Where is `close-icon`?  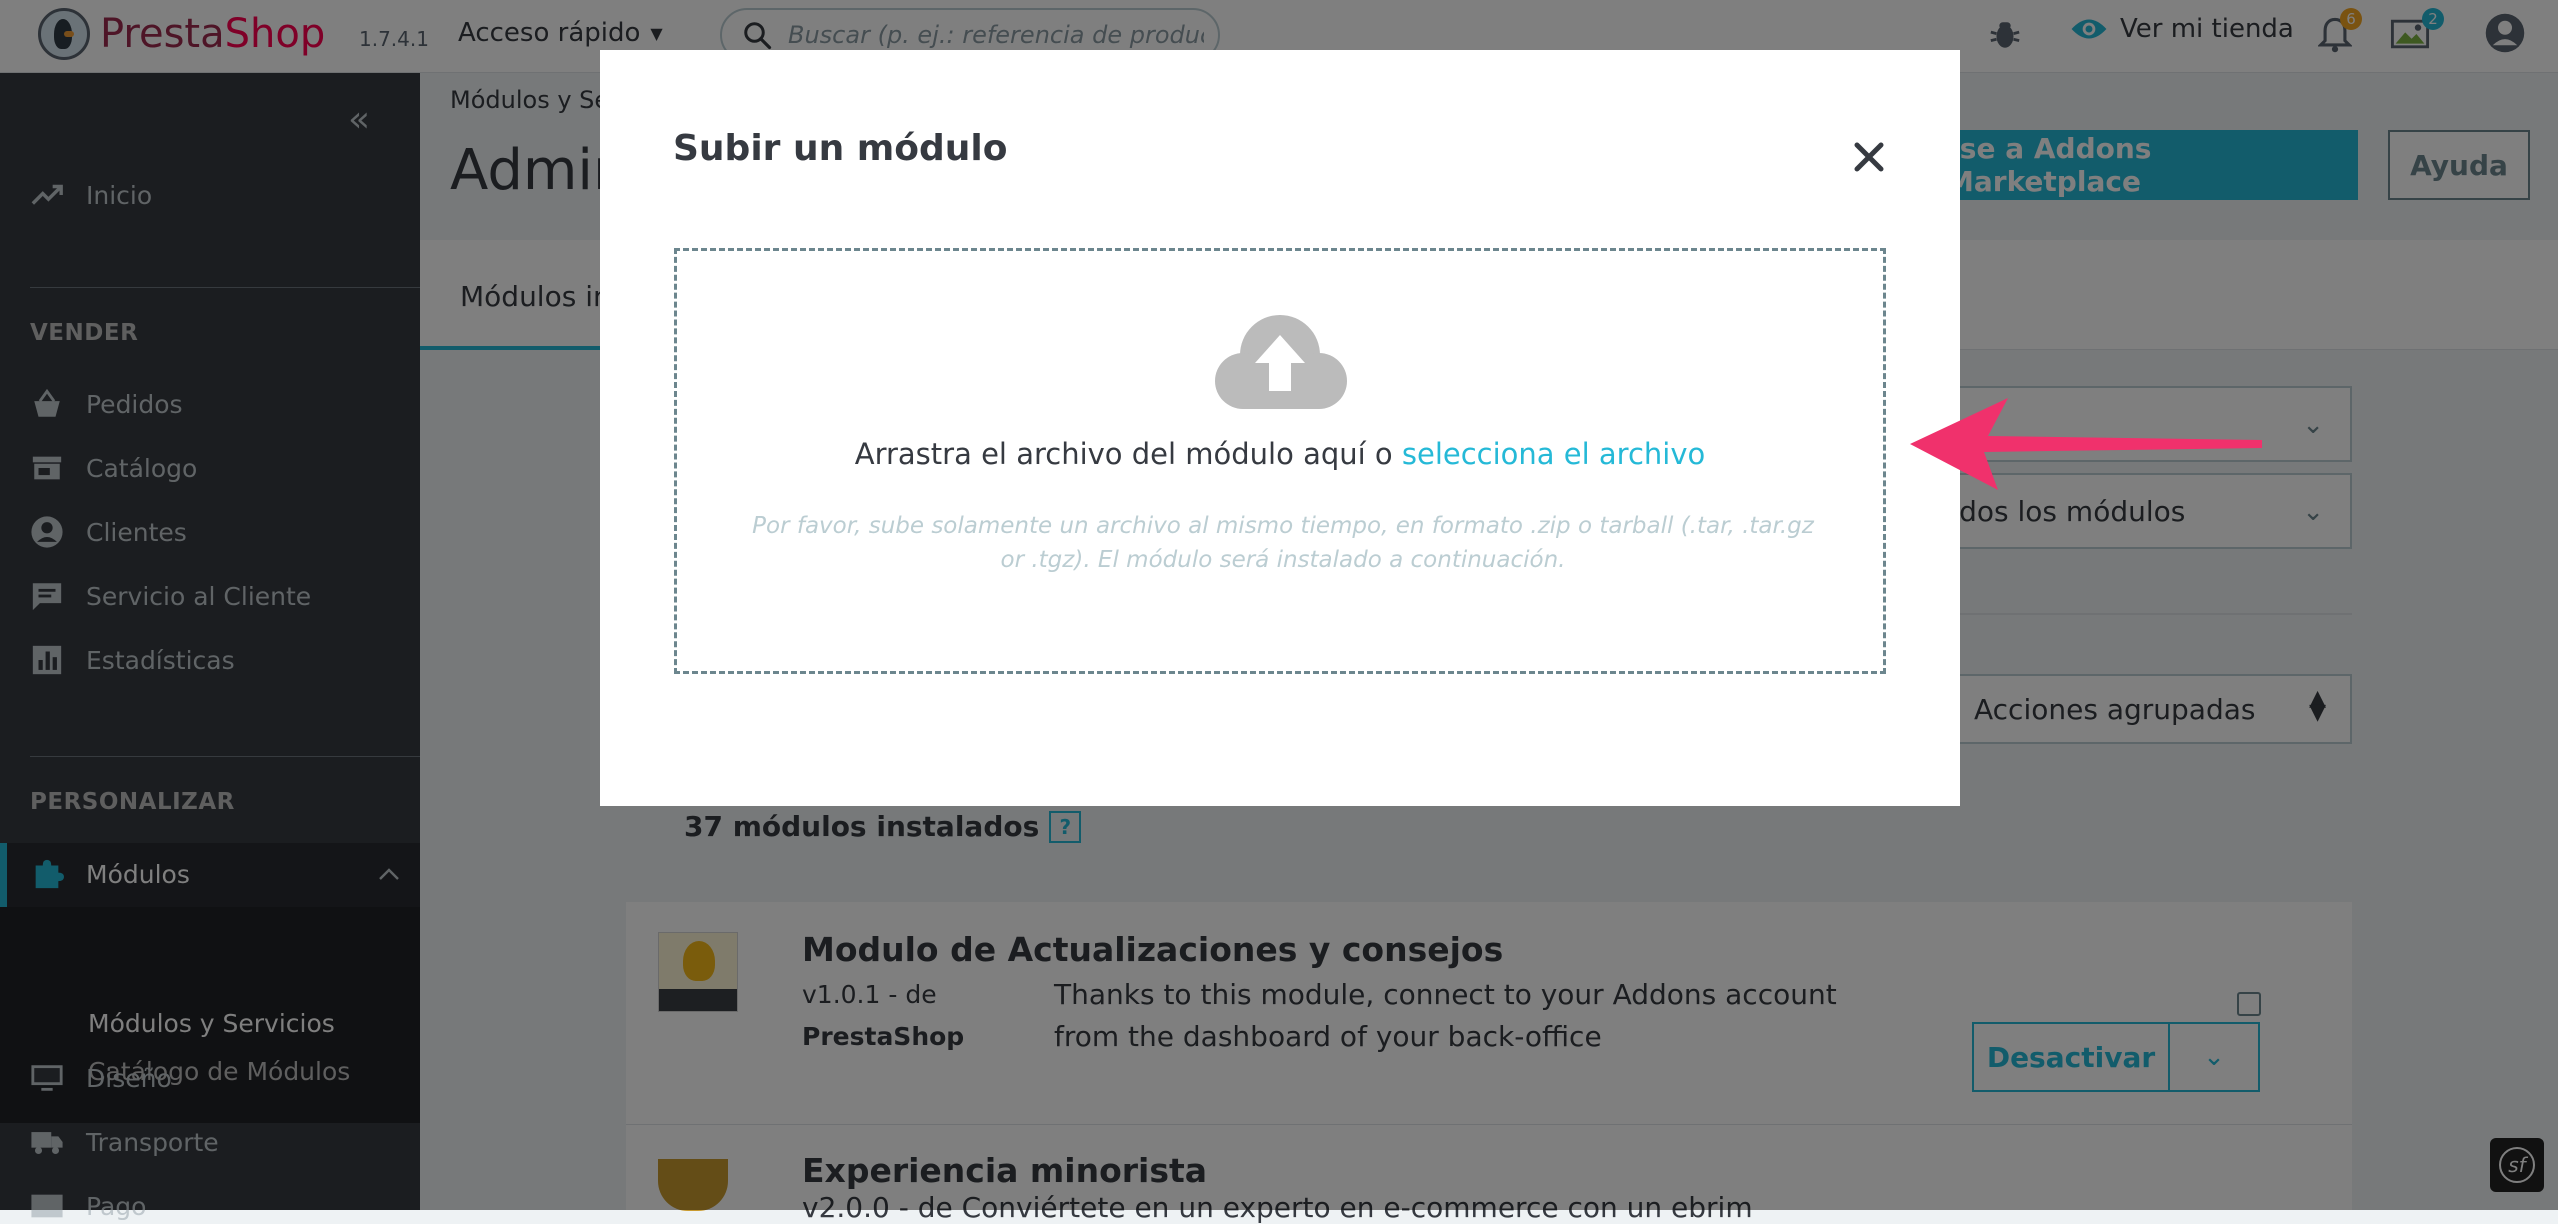 close-icon is located at coordinates (1869, 157).